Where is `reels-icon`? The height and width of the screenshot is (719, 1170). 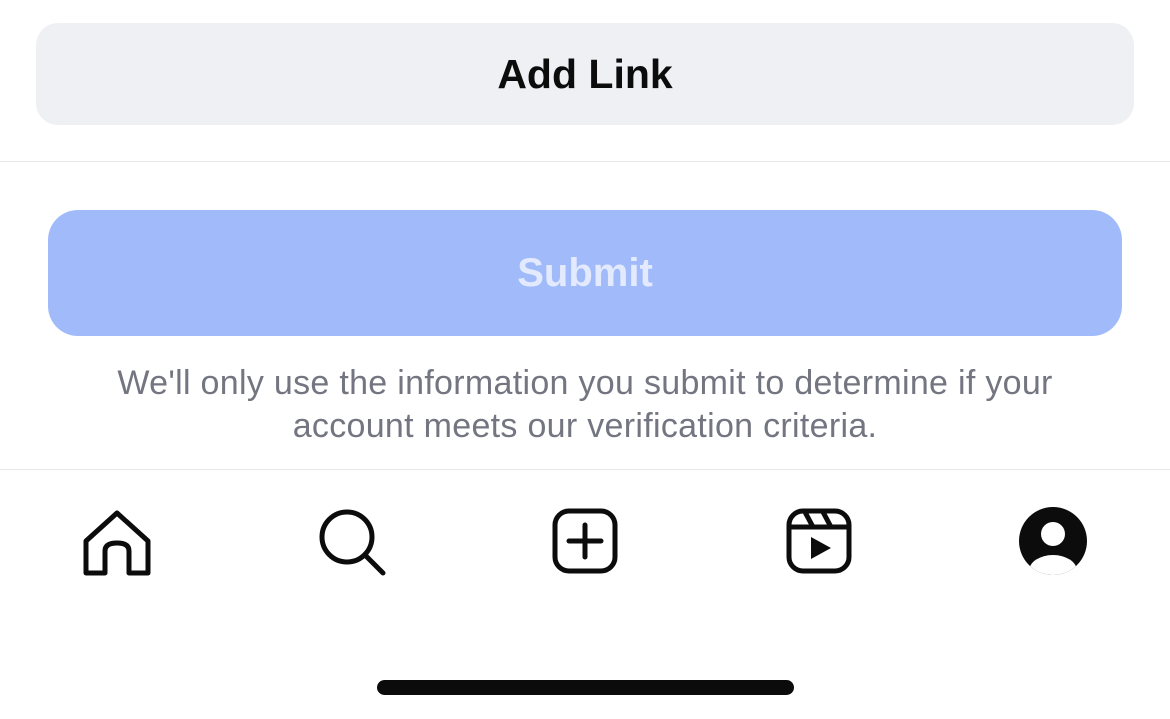
reels-icon is located at coordinates (819, 541).